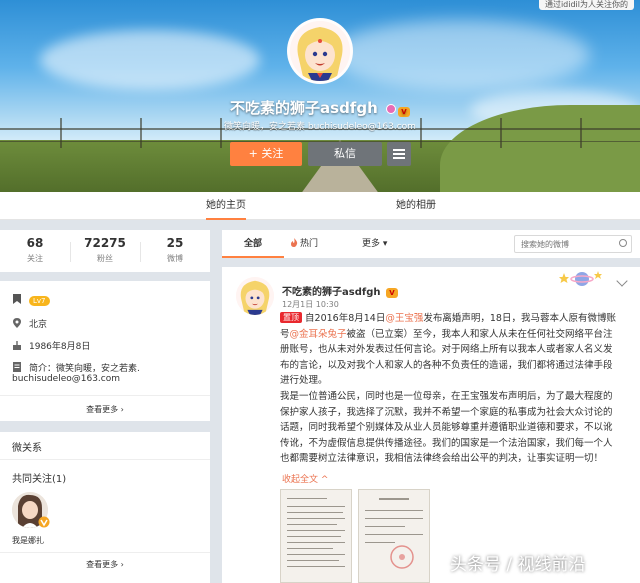  I want to click on info-location-row: 北京, so click(29, 323).